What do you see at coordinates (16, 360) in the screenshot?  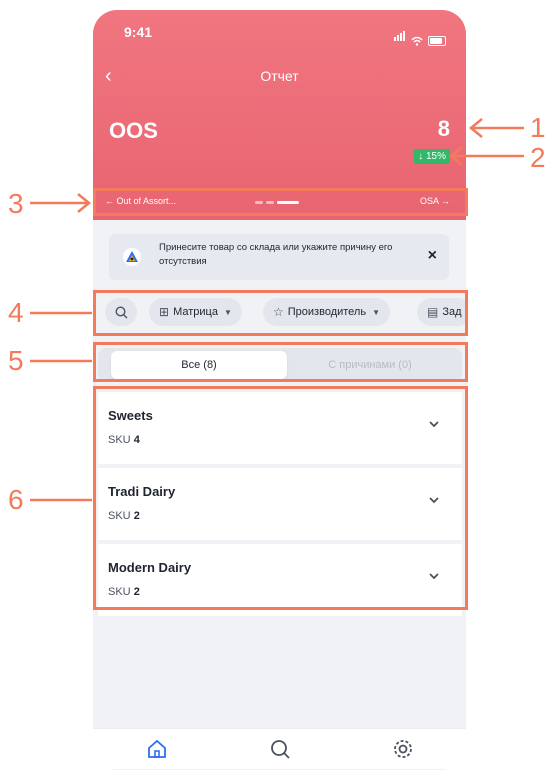 I see `callout-number: 5` at bounding box center [16, 360].